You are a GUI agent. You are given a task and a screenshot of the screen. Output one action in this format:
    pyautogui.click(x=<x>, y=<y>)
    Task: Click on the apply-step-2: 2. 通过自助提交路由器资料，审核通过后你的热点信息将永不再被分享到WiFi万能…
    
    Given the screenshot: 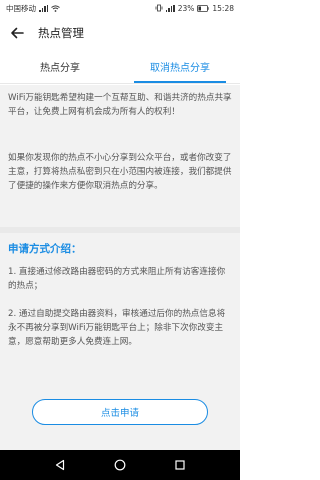 What is the action you would take?
    pyautogui.click(x=117, y=328)
    